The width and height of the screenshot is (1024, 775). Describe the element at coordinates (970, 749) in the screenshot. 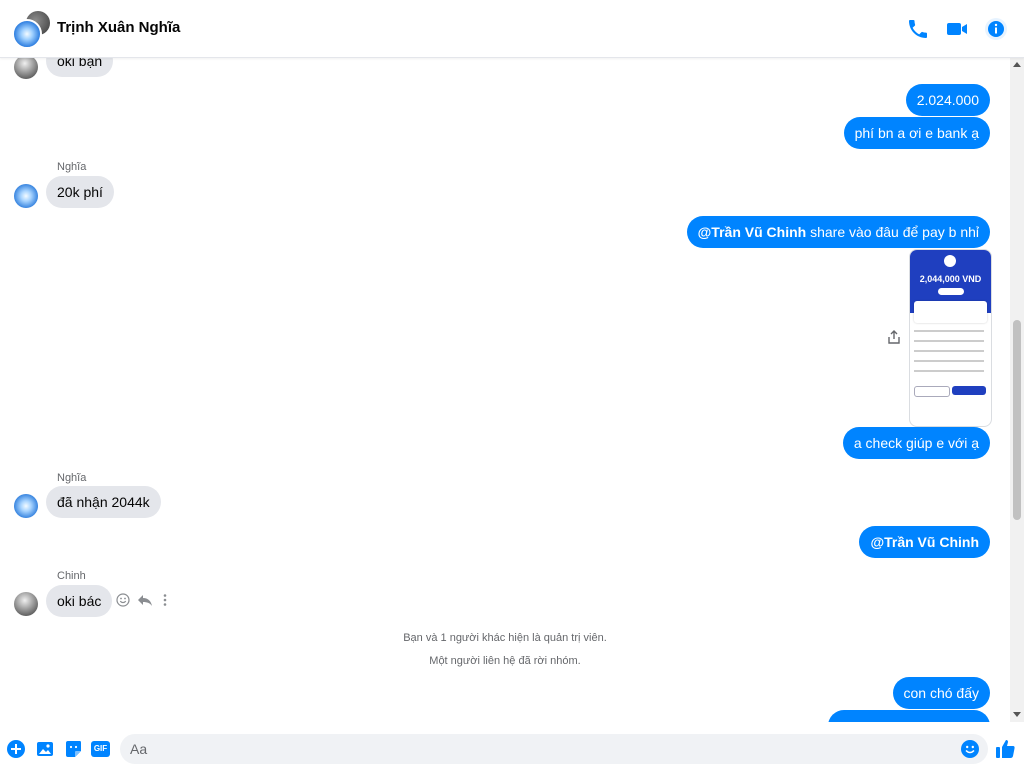

I see `emoji-icon` at that location.